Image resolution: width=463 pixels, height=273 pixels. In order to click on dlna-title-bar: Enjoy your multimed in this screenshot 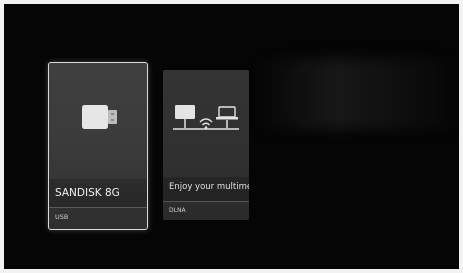, I will do `click(206, 189)`.